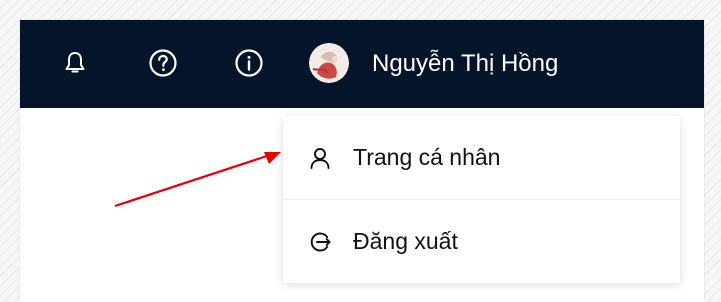  Describe the element at coordinates (320, 242) in the screenshot. I see `logout-icon` at that location.